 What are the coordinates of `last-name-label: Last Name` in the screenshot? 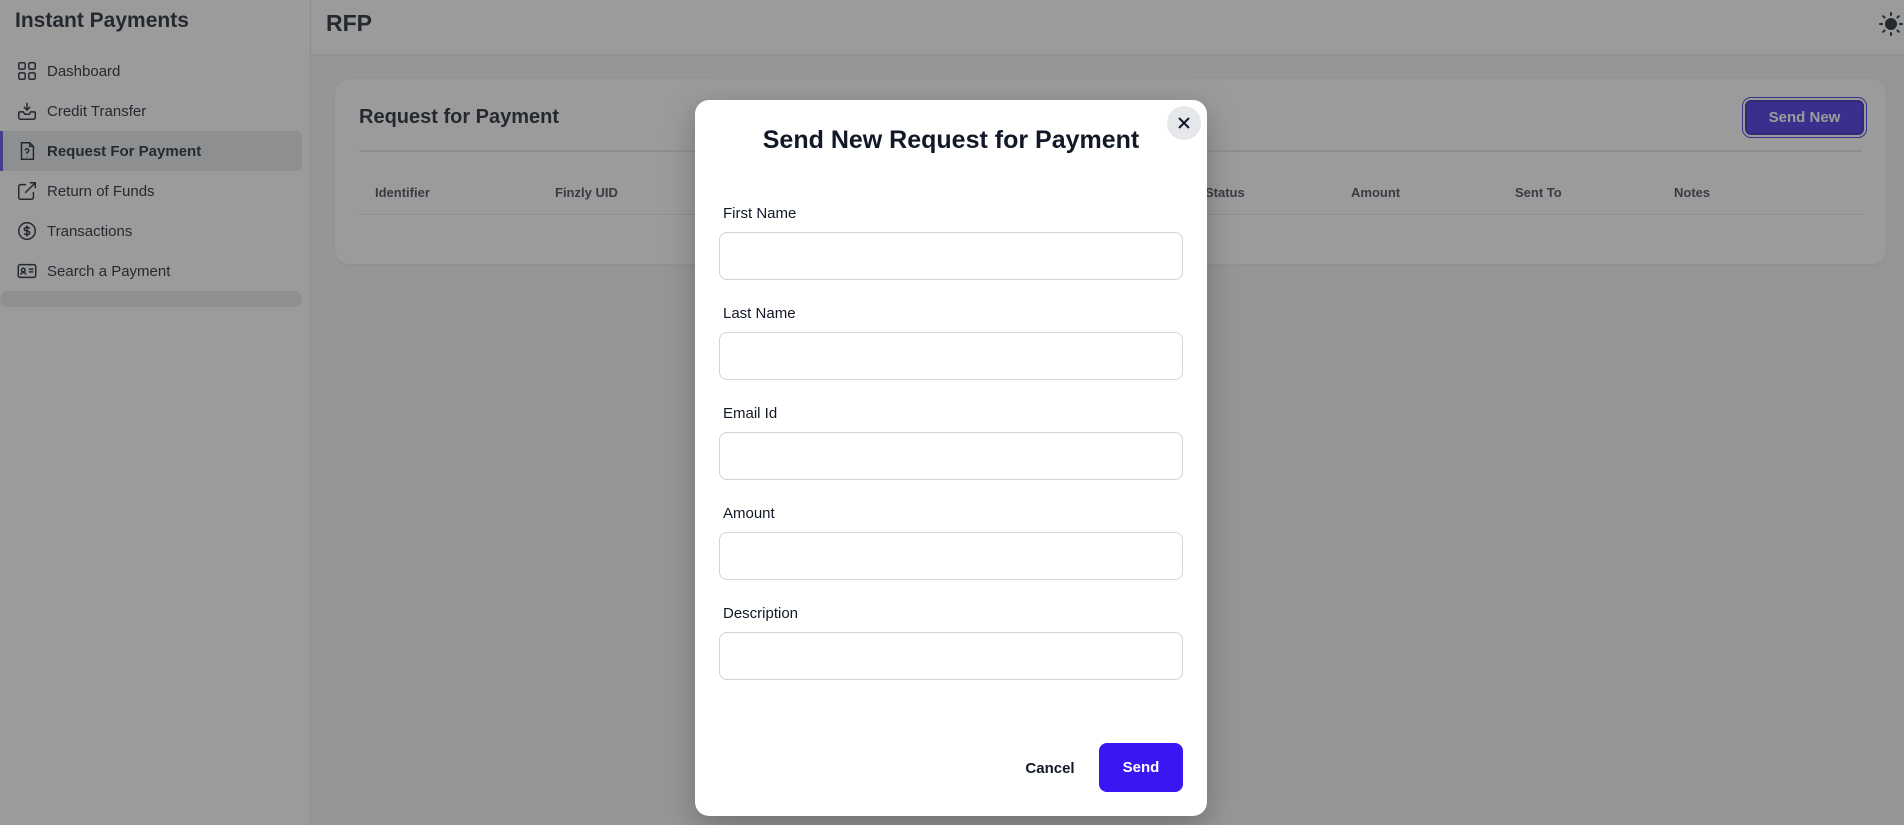 It's located at (759, 313).